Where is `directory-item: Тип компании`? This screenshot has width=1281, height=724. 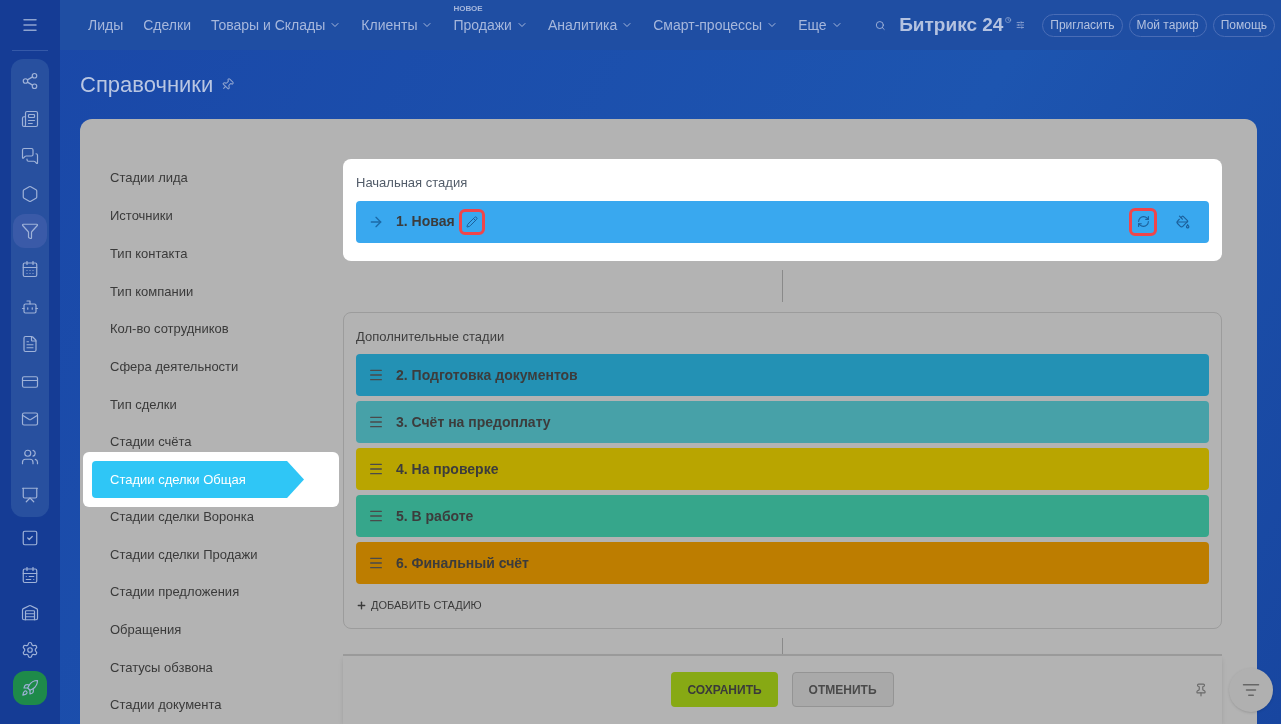 directory-item: Тип компании is located at coordinates (152, 291).